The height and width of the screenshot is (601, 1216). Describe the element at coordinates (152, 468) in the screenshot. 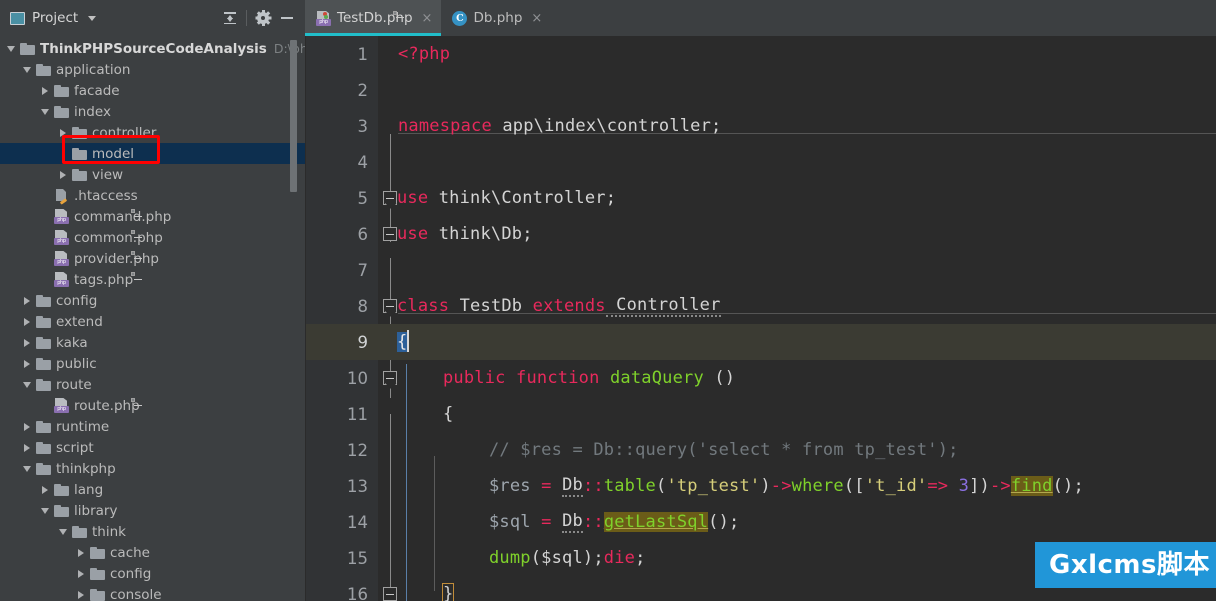

I see `tree-row-thinkphp: thinkphp` at that location.